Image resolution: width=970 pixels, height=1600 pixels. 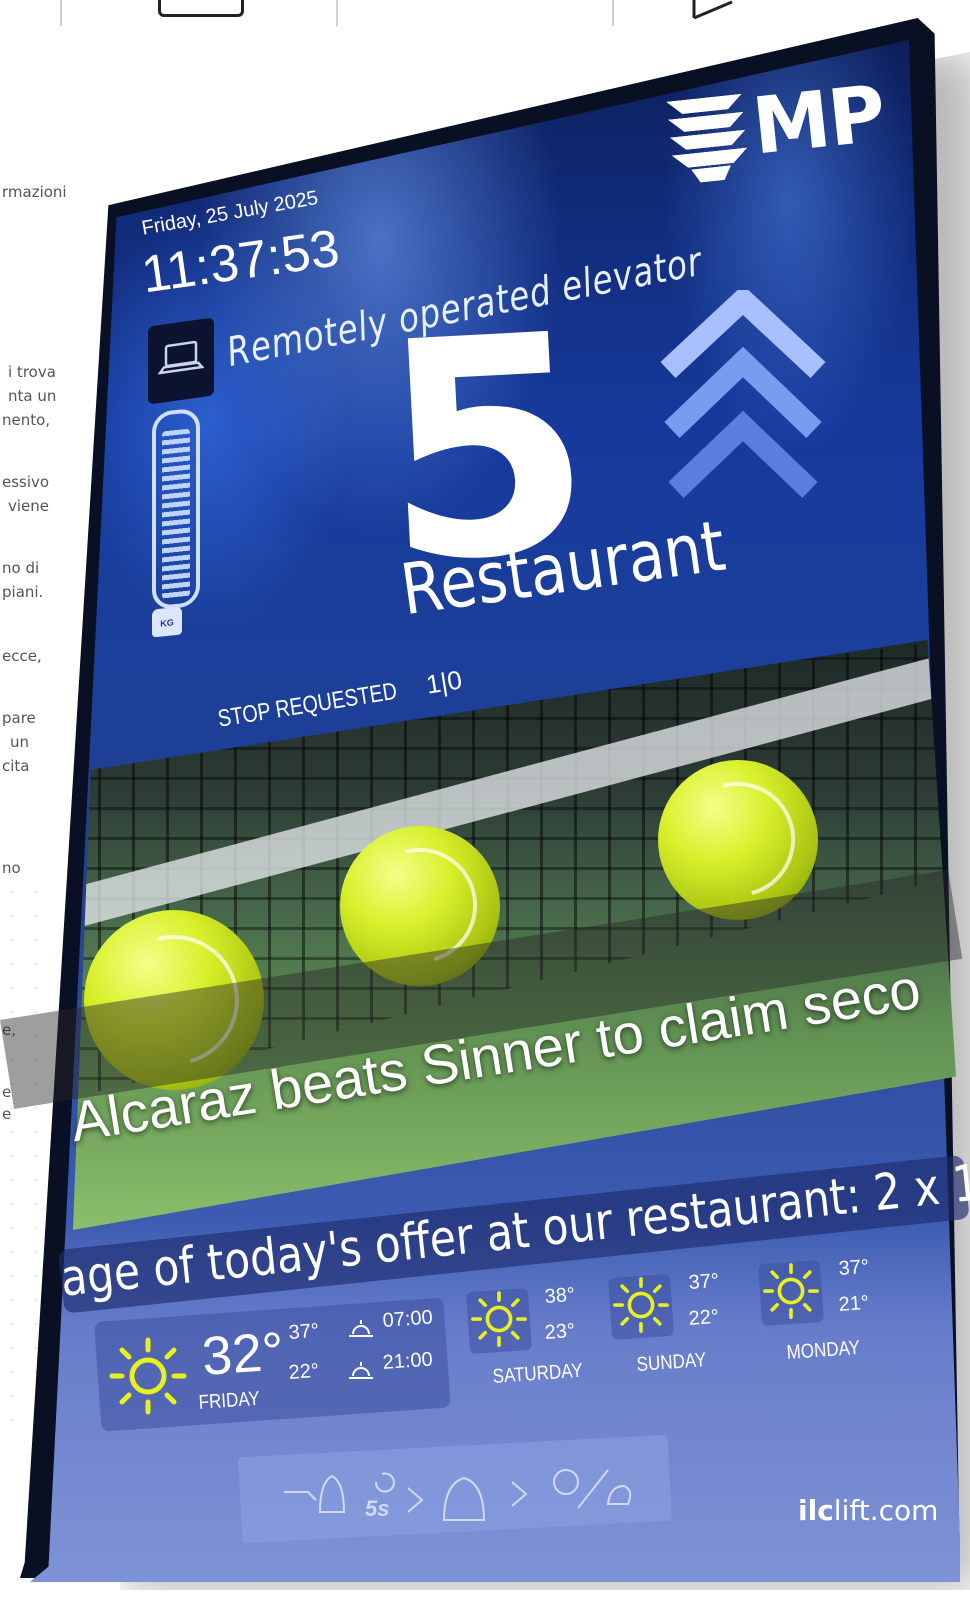 I want to click on brand-rest: lift.com, so click(x=886, y=1510).